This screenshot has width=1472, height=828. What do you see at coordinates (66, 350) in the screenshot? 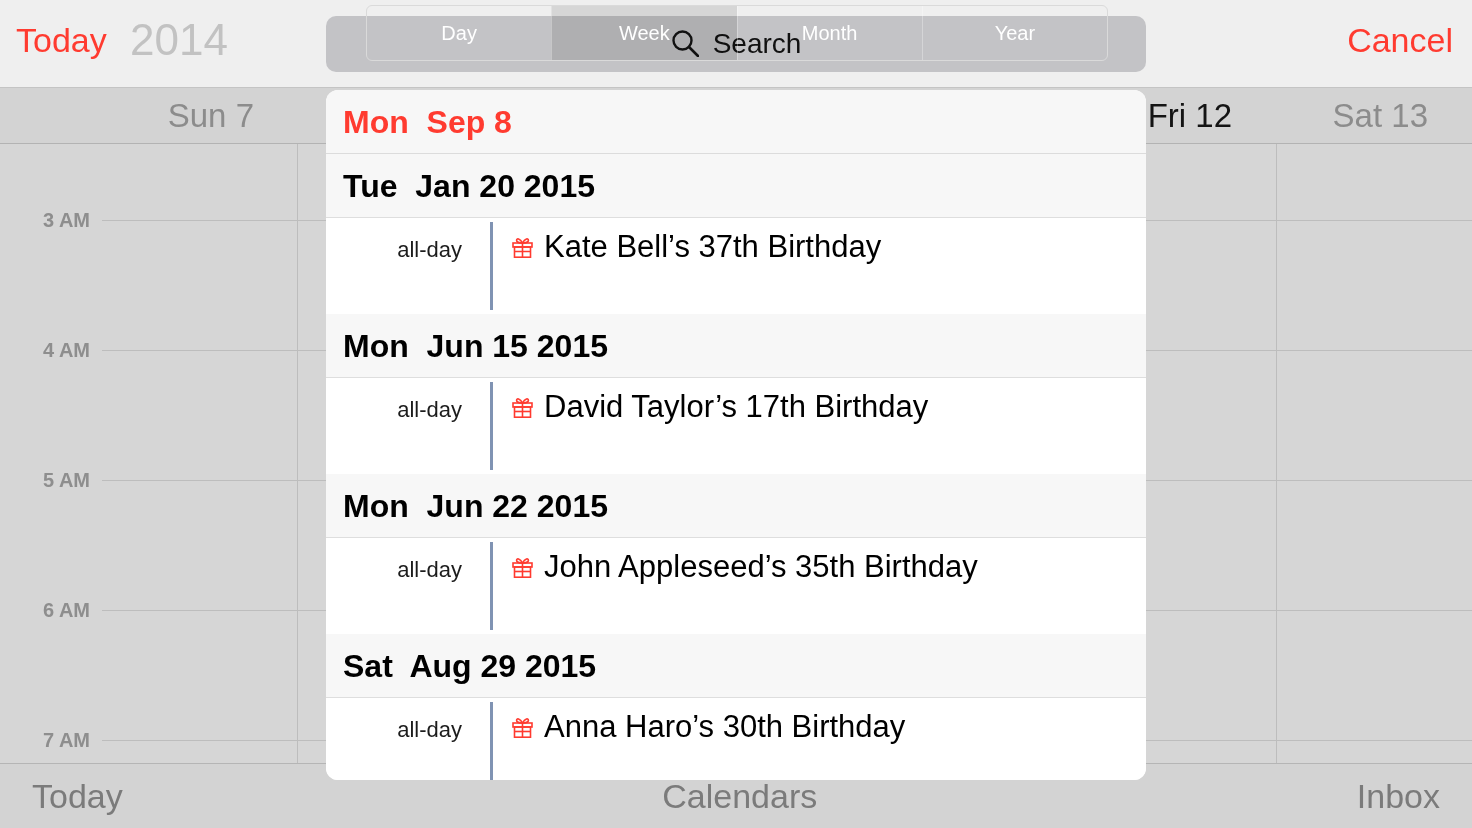
I see `time-label: 4 AM` at bounding box center [66, 350].